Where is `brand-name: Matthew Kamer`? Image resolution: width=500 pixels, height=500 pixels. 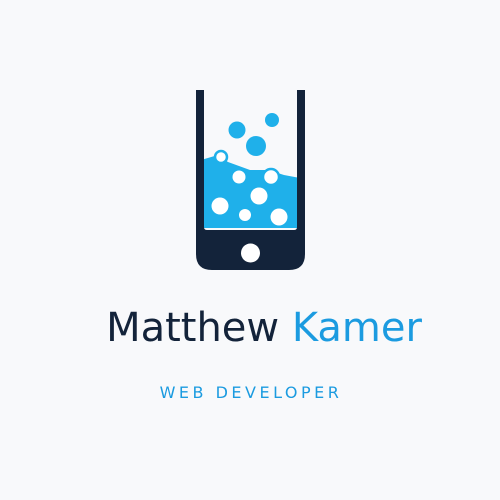 brand-name: Matthew Kamer is located at coordinates (250, 328).